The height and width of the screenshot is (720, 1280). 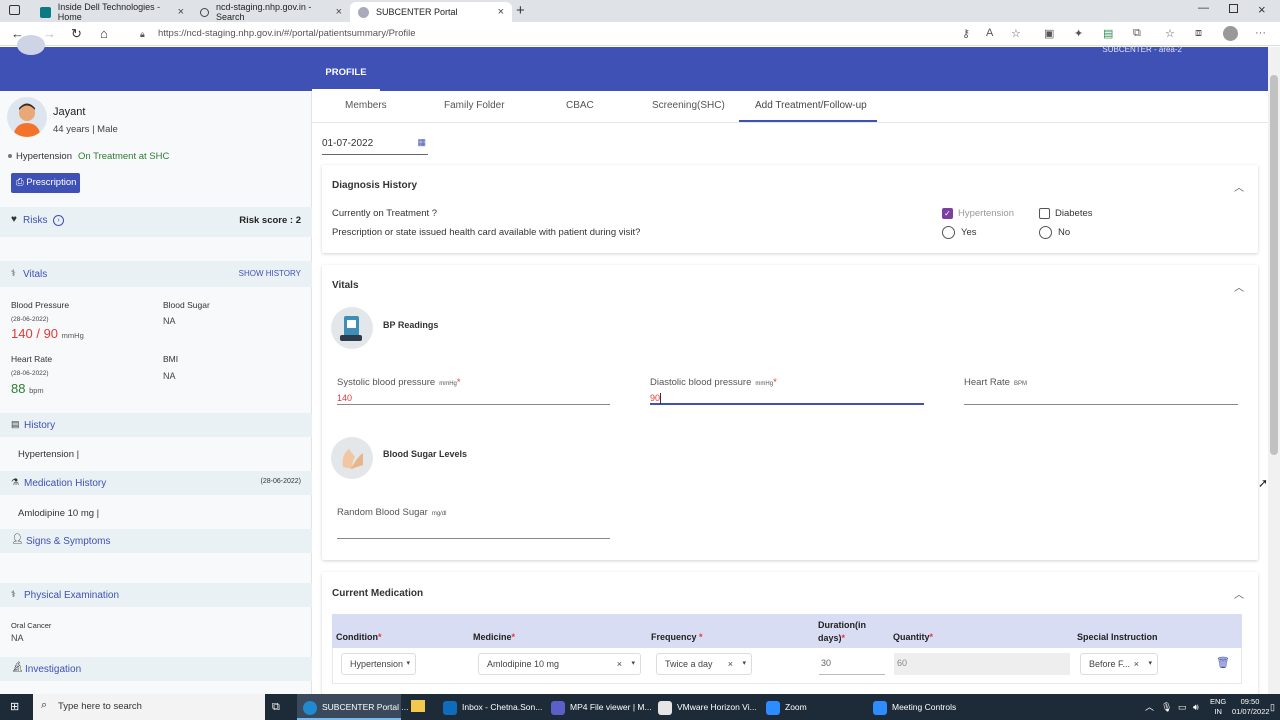 What do you see at coordinates (989, 33) in the screenshot?
I see `read-aloud-icon: A` at bounding box center [989, 33].